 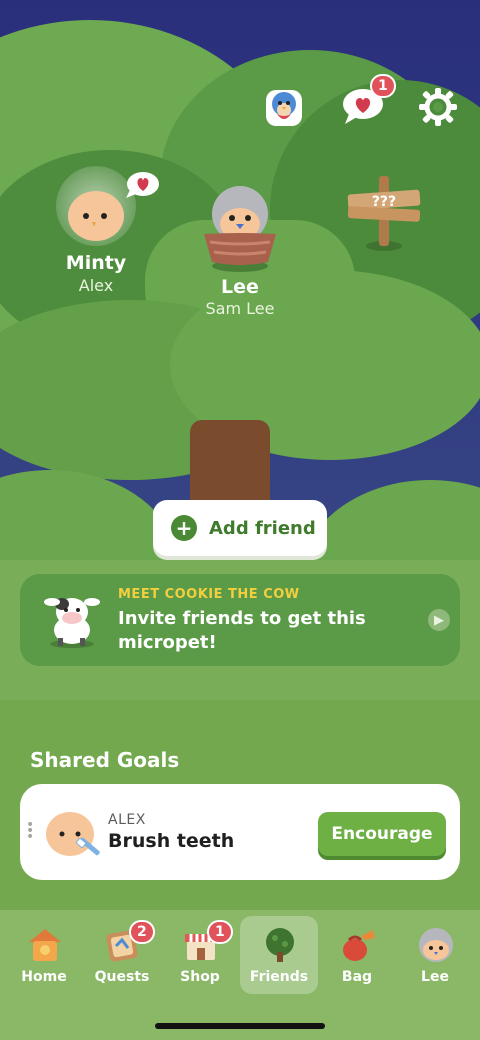 What do you see at coordinates (280, 945) in the screenshot?
I see `tree-icon` at bounding box center [280, 945].